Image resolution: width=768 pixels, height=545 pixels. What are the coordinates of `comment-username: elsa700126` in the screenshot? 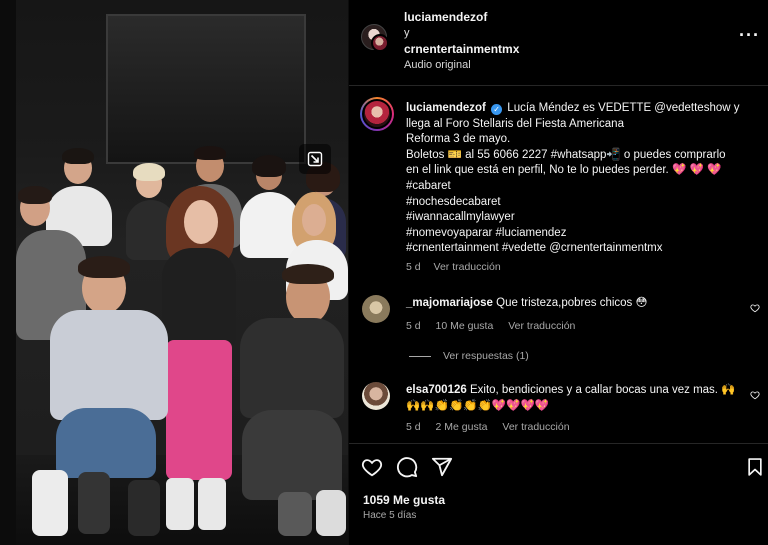 It's located at (436, 390).